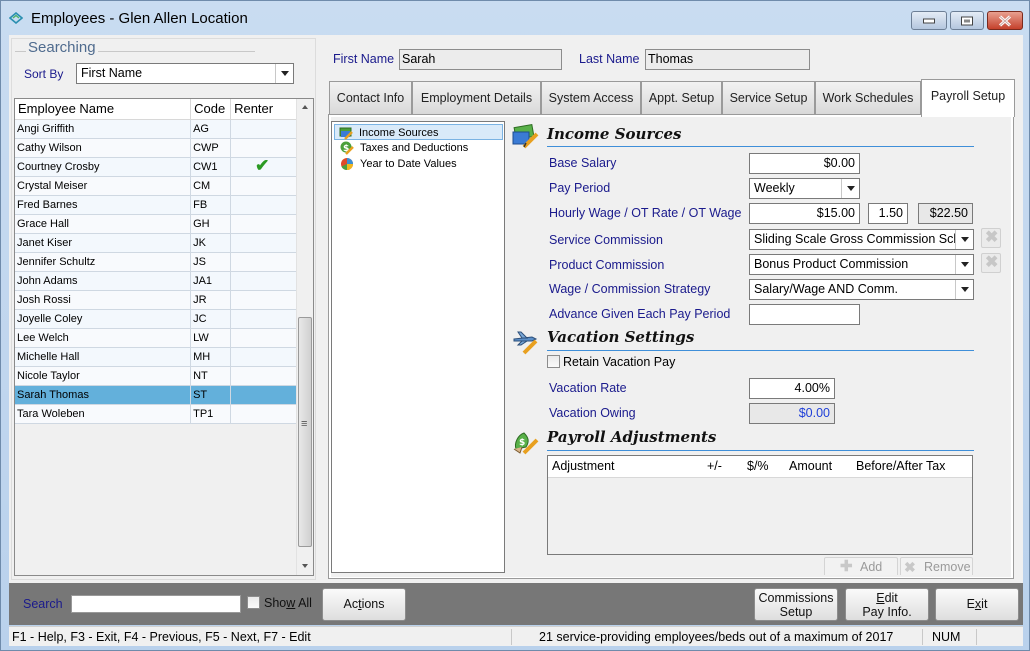  Describe the element at coordinates (804, 314) in the screenshot. I see `advance-input` at that location.